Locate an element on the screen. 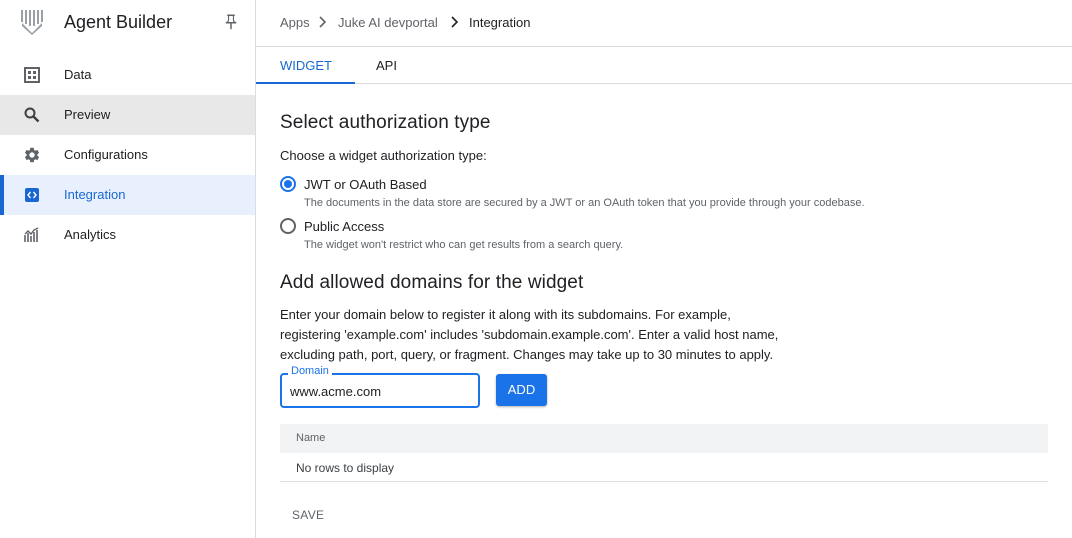 The width and height of the screenshot is (1072, 538). domains-heading: Add allowed domains for the widget is located at coordinates (432, 282).